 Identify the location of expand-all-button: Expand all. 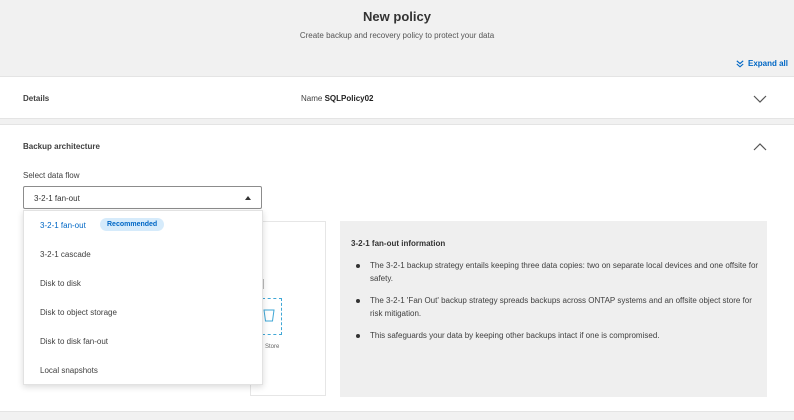
(762, 63).